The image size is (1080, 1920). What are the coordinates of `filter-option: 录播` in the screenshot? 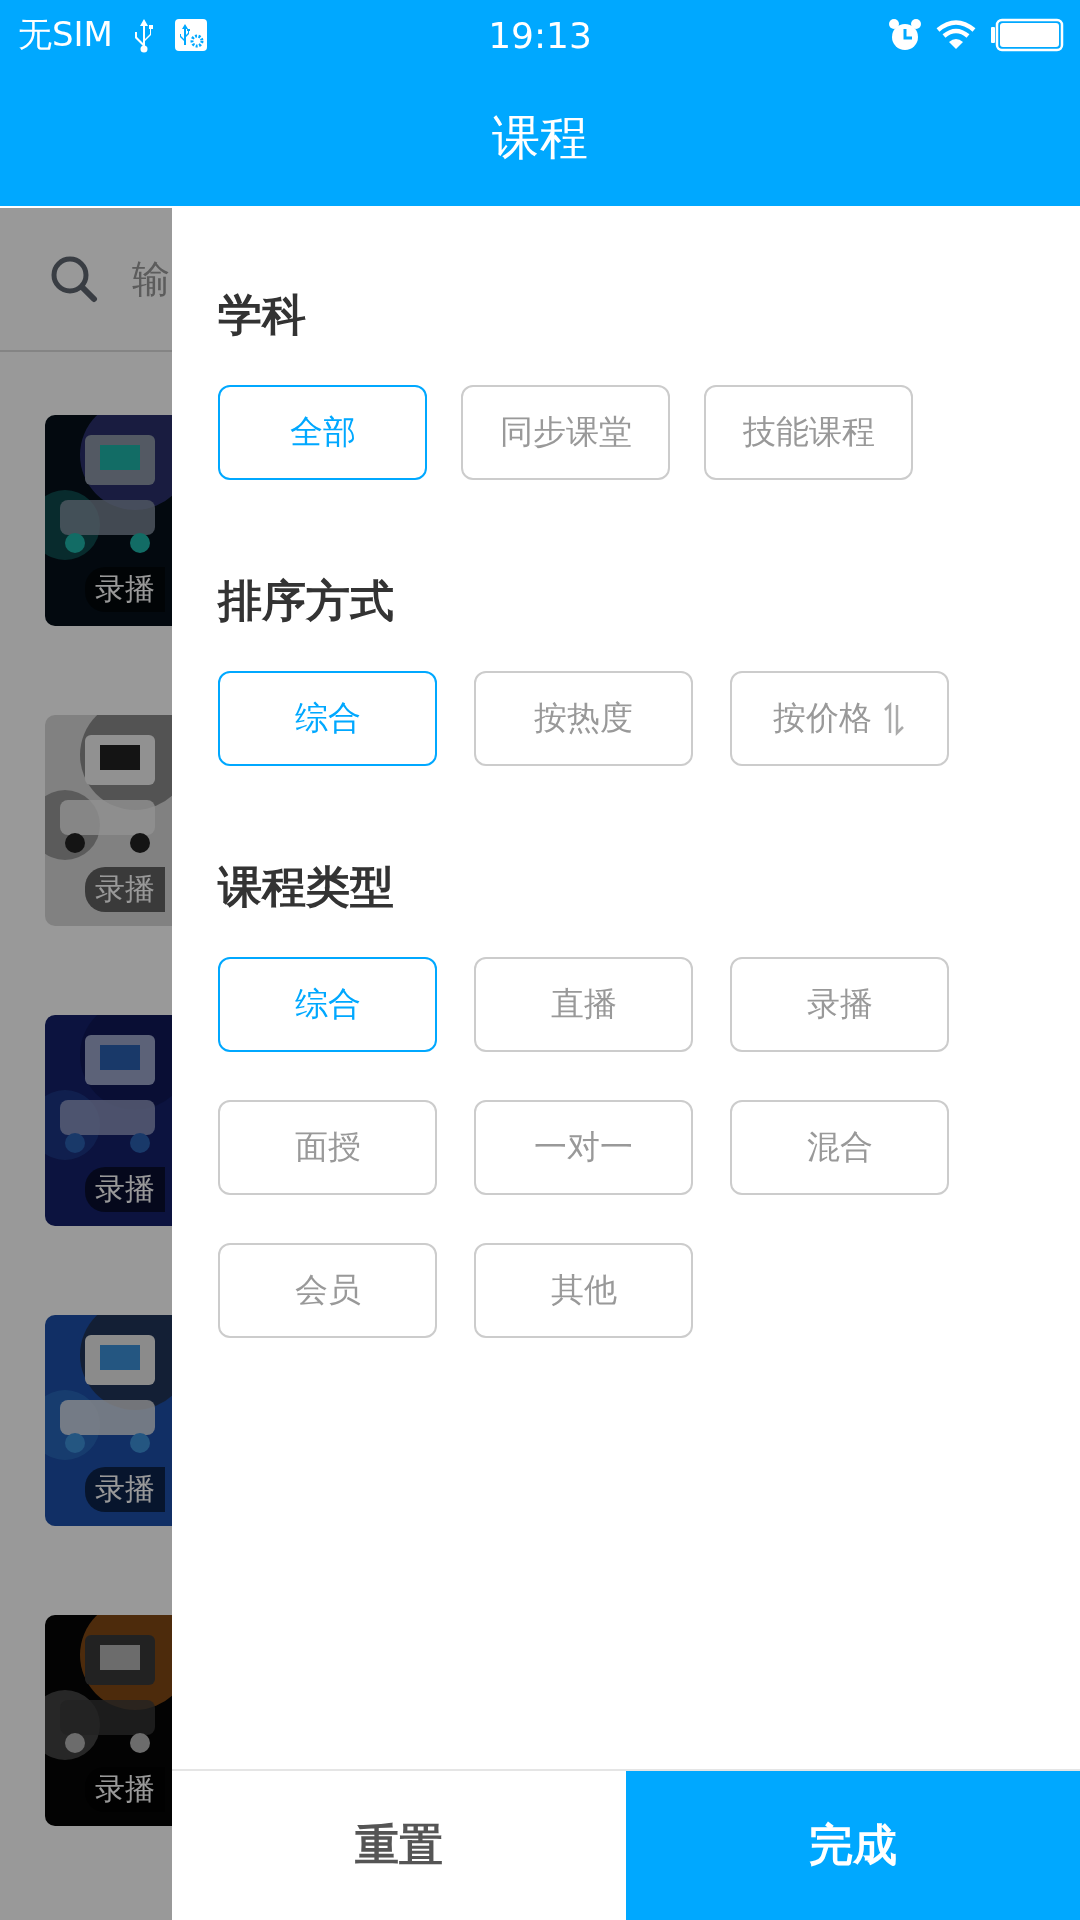 It's located at (839, 1004).